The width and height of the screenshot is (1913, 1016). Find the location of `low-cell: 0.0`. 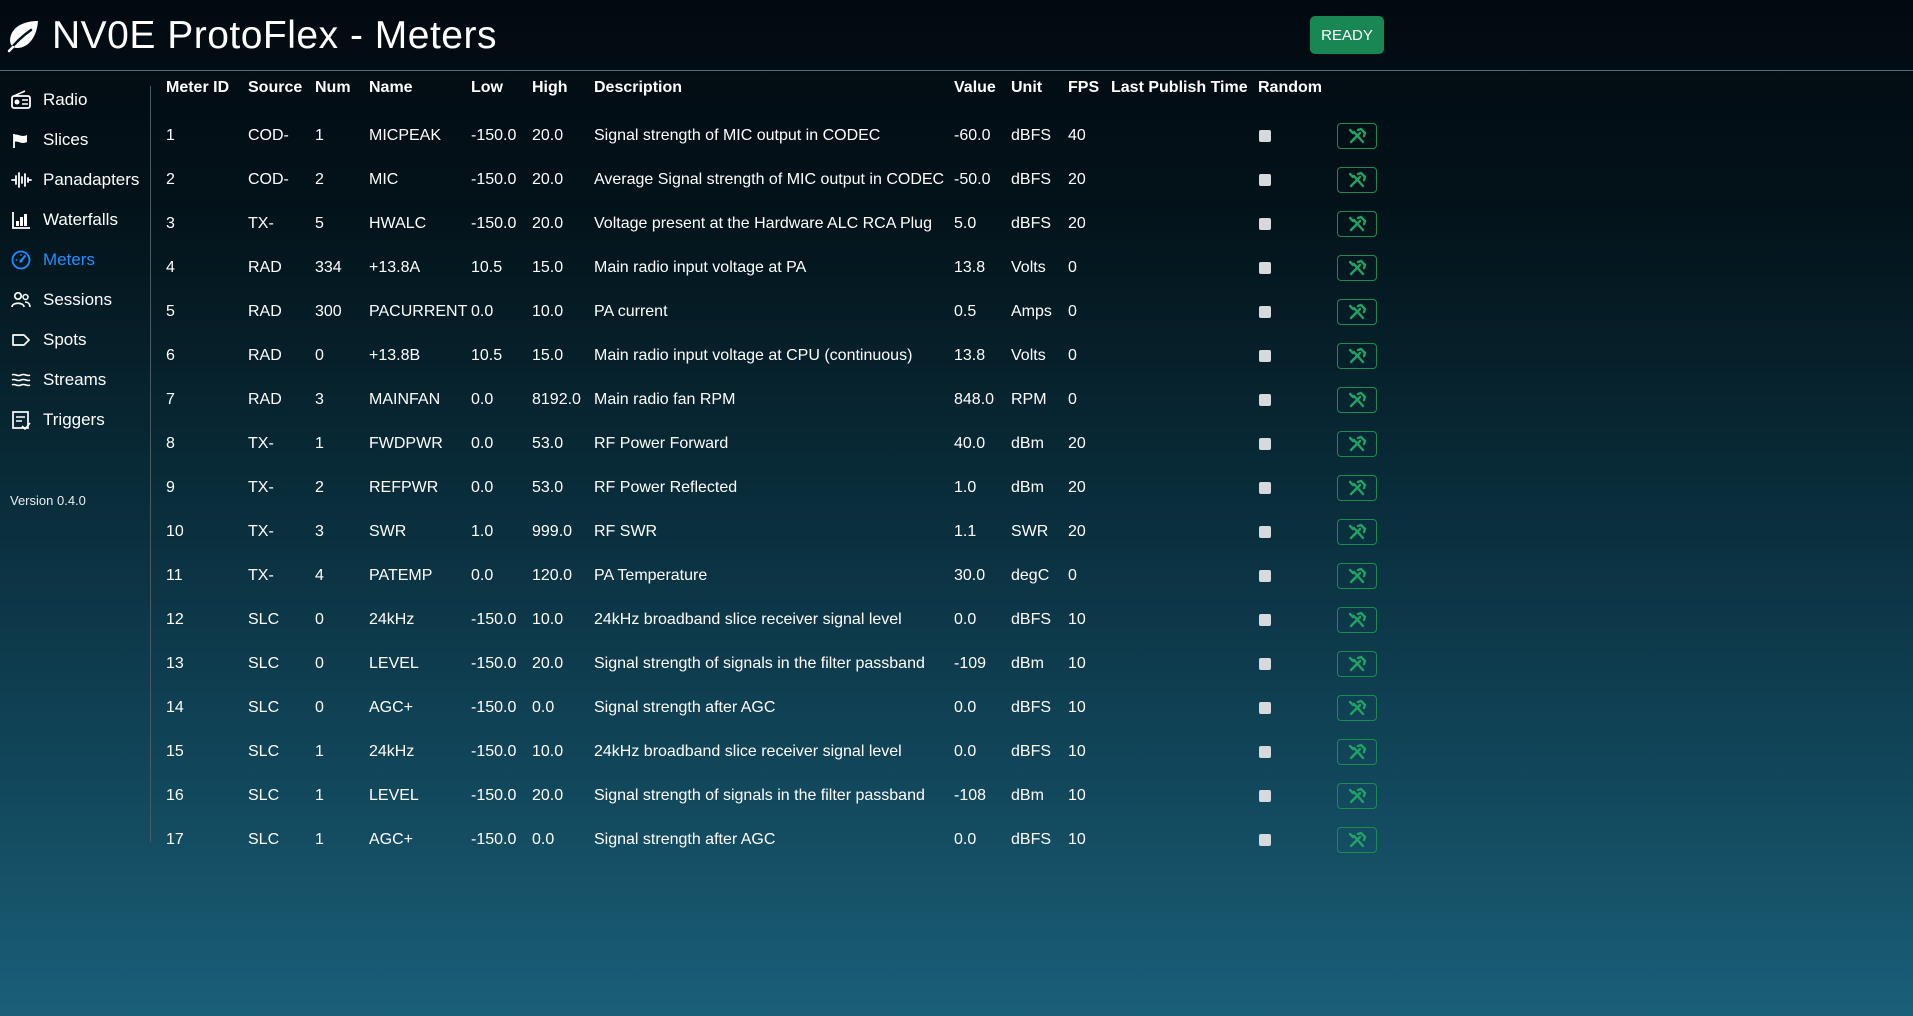

low-cell: 0.0 is located at coordinates (482, 575).